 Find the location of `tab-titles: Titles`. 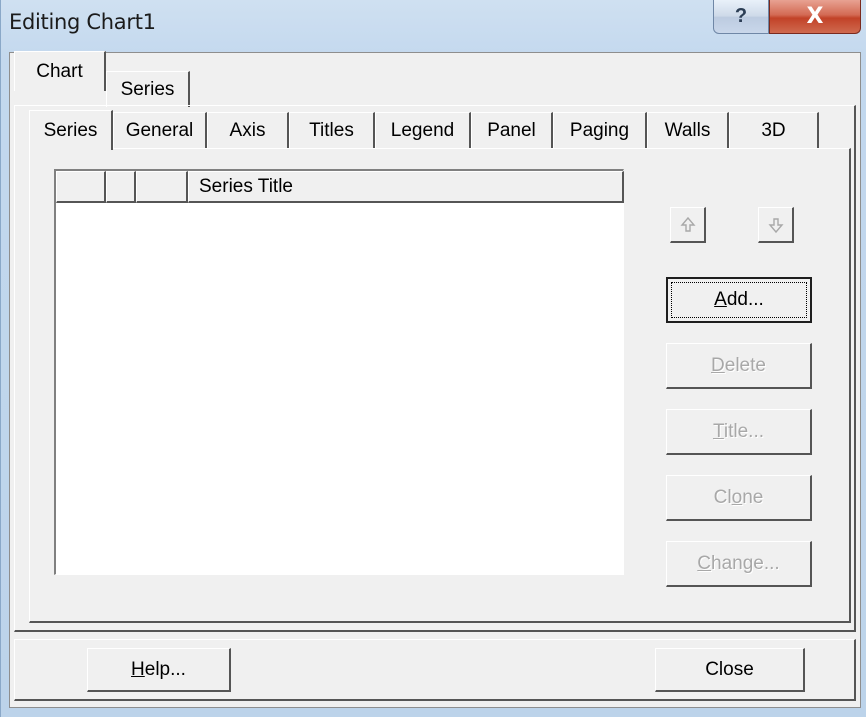

tab-titles: Titles is located at coordinates (332, 130).